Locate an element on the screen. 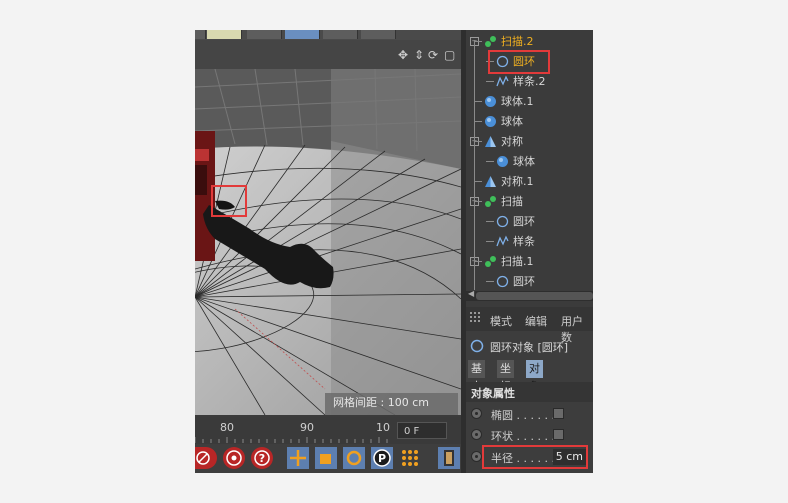 The height and width of the screenshot is (503, 788). tree-item: −扫描.1 is located at coordinates (529, 262).